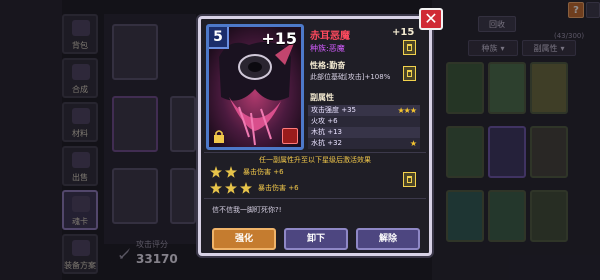 The height and width of the screenshot is (280, 600). What do you see at coordinates (324, 121) in the screenshot?
I see `stat-text: 火攻 +6` at bounding box center [324, 121].